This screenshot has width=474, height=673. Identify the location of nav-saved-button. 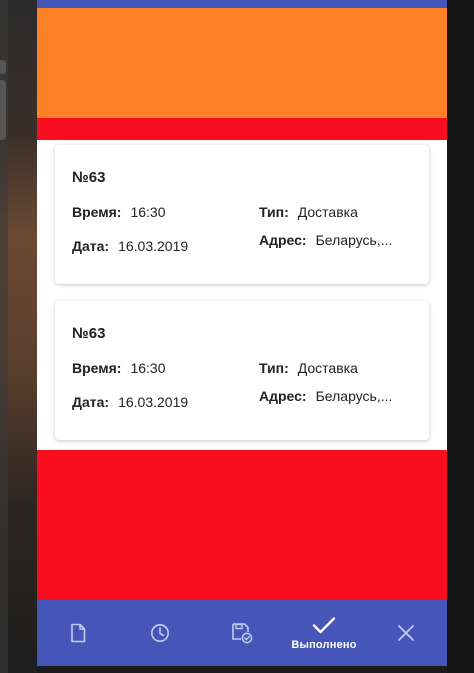
(242, 633).